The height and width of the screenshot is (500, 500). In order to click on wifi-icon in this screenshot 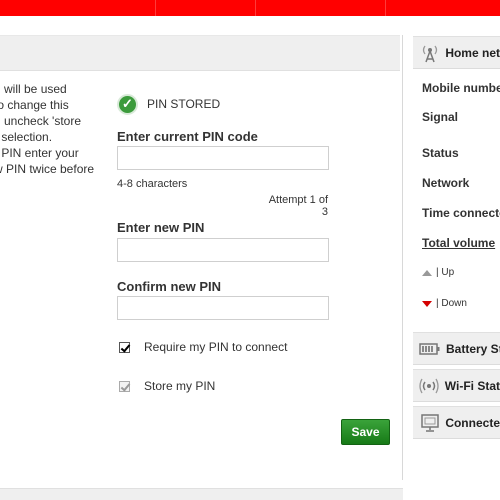, I will do `click(429, 386)`.